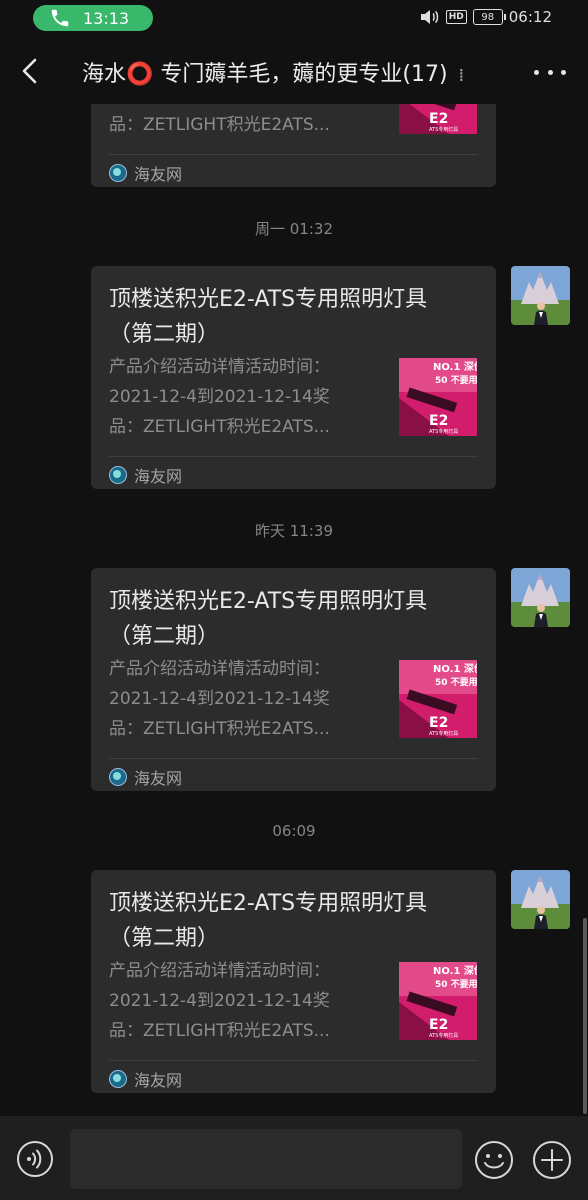 This screenshot has width=588, height=1200. What do you see at coordinates (294, 531) in the screenshot?
I see `message-timestamp: 昨天 11:39` at bounding box center [294, 531].